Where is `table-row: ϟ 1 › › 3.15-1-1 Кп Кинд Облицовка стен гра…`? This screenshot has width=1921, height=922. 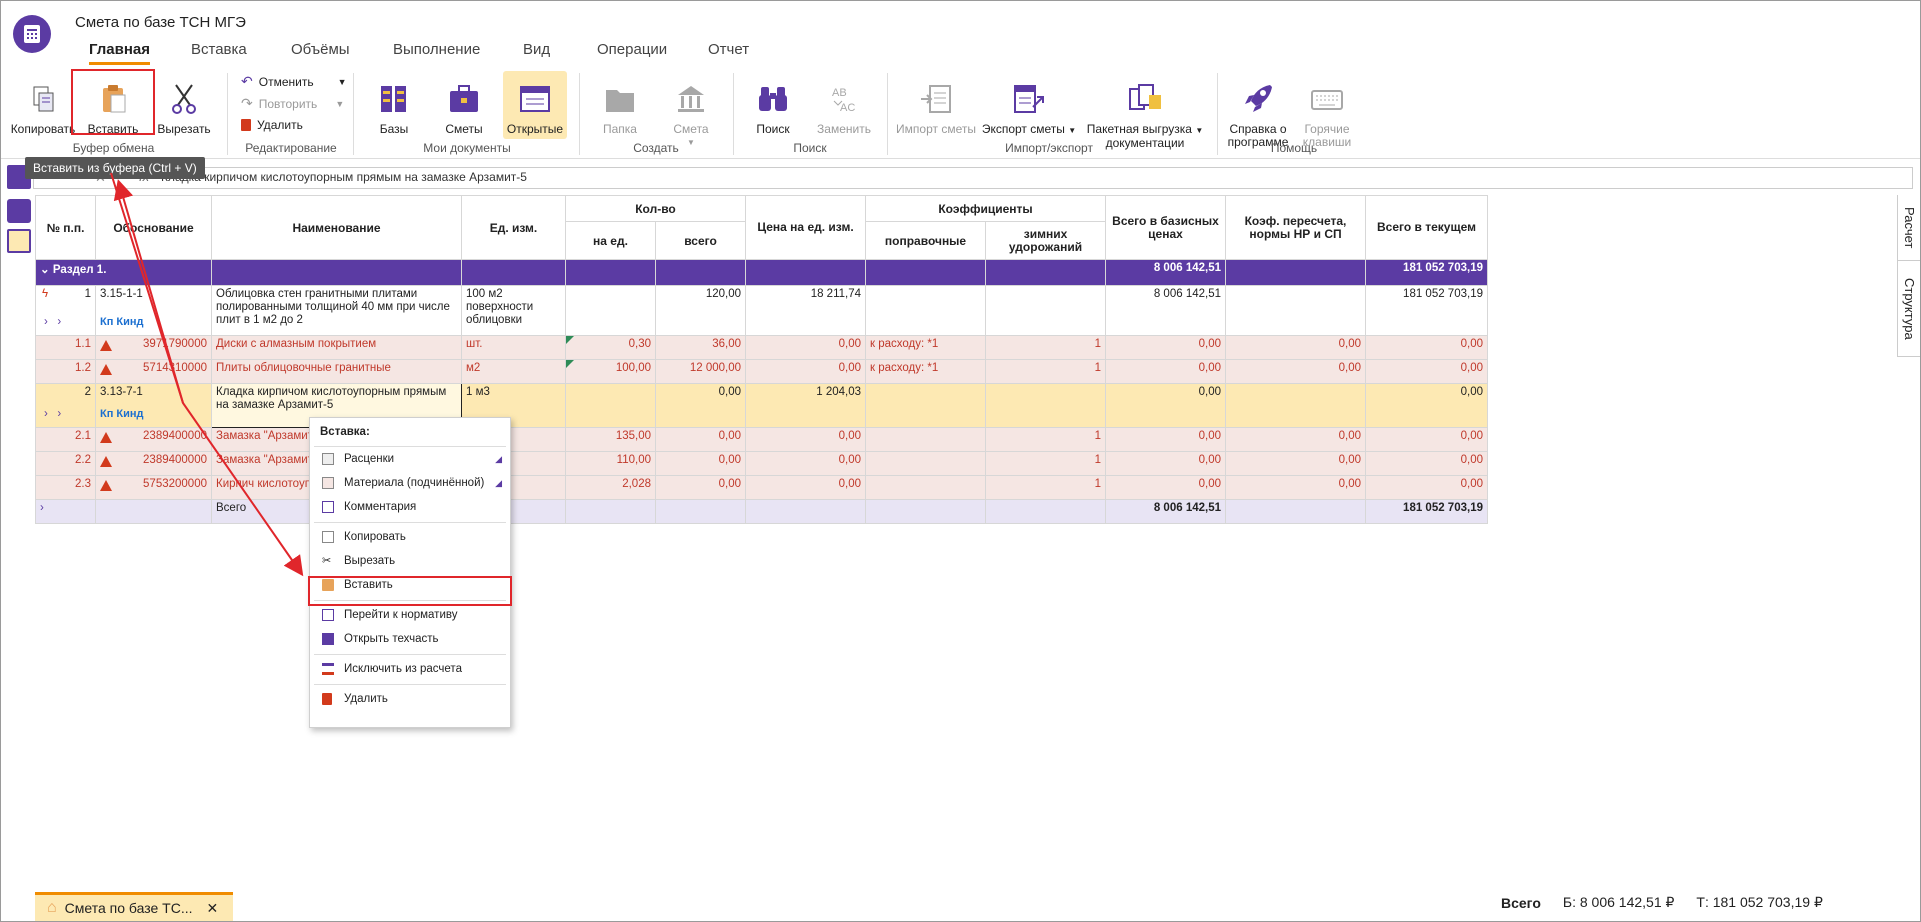 table-row: ϟ 1 › › 3.15-1-1 Кп Кинд Облицовка стен гра… is located at coordinates (761, 310).